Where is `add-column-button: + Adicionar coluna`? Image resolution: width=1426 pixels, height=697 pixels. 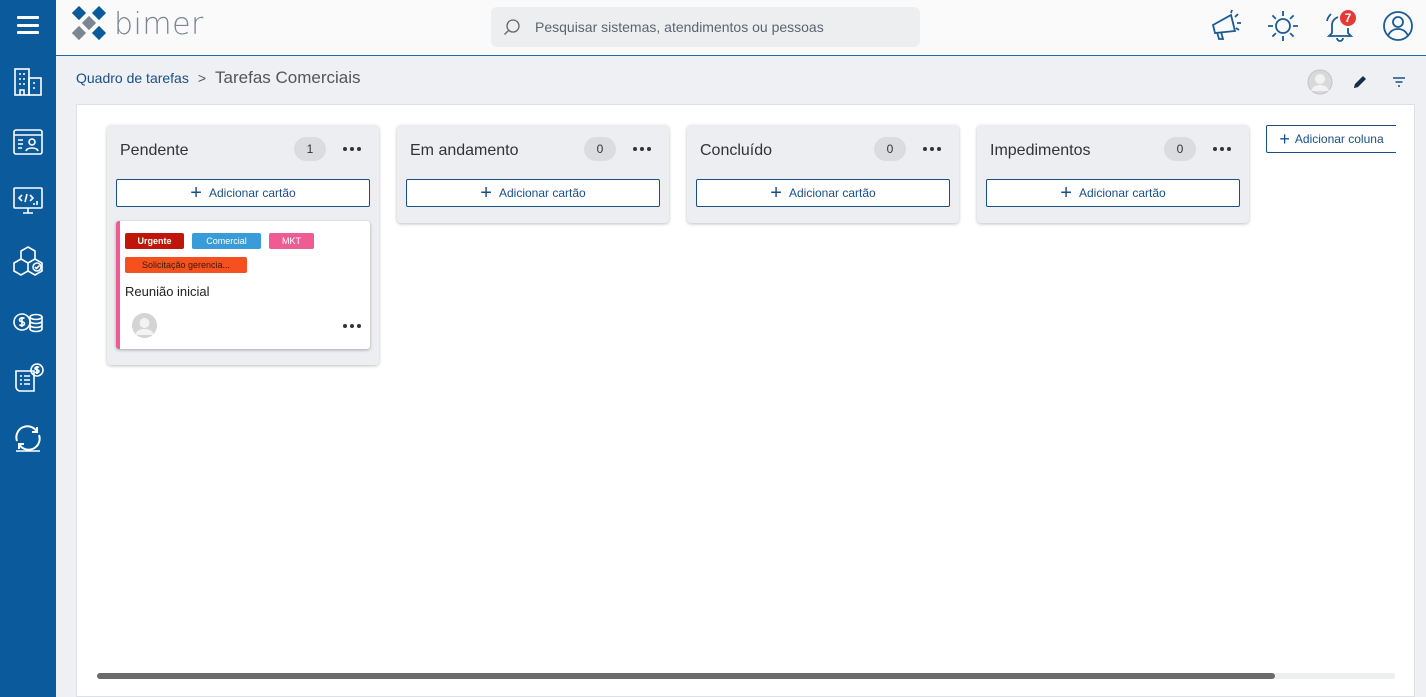
add-column-button: + Adicionar coluna is located at coordinates (1331, 139).